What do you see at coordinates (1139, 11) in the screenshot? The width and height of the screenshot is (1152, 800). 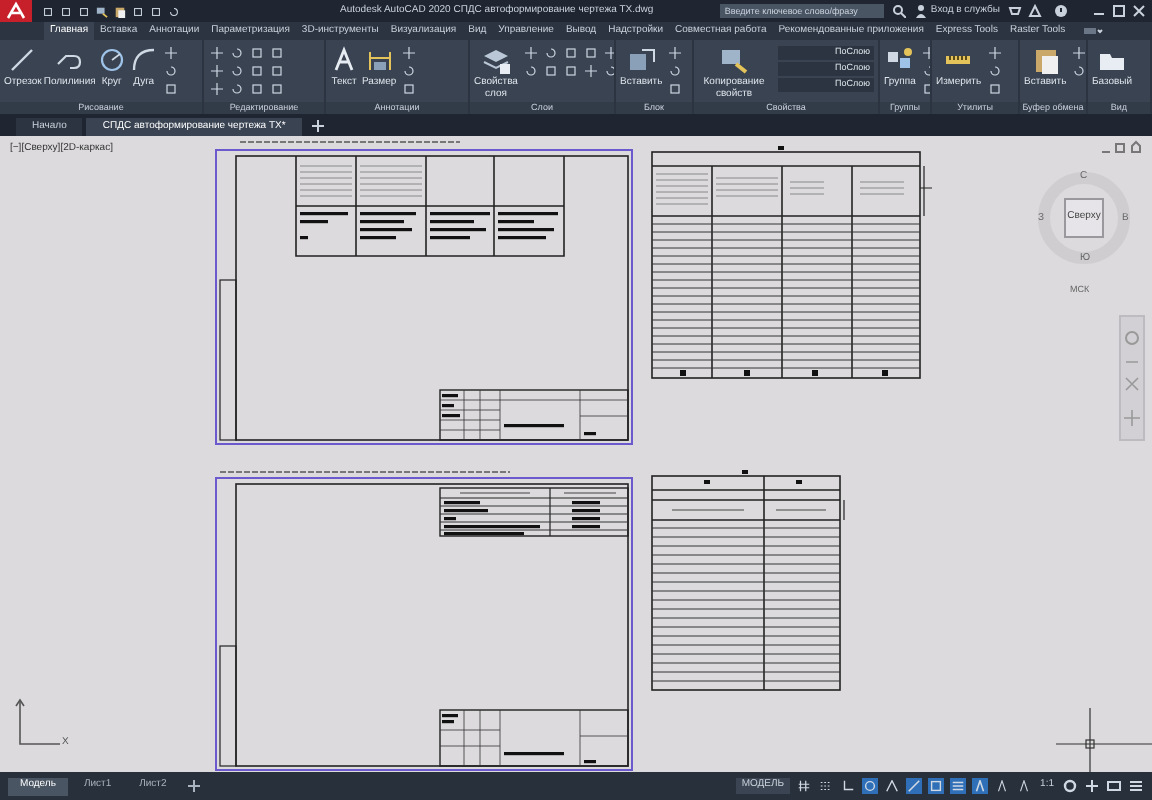 I see `close-icon` at bounding box center [1139, 11].